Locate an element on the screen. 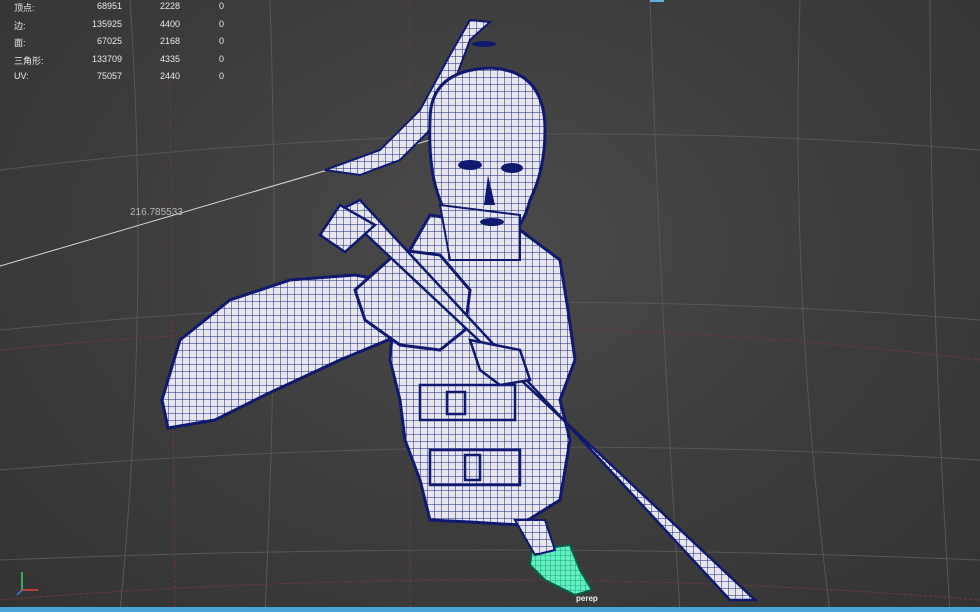 The height and width of the screenshot is (612, 980). hud-label: 面: is located at coordinates (20, 43).